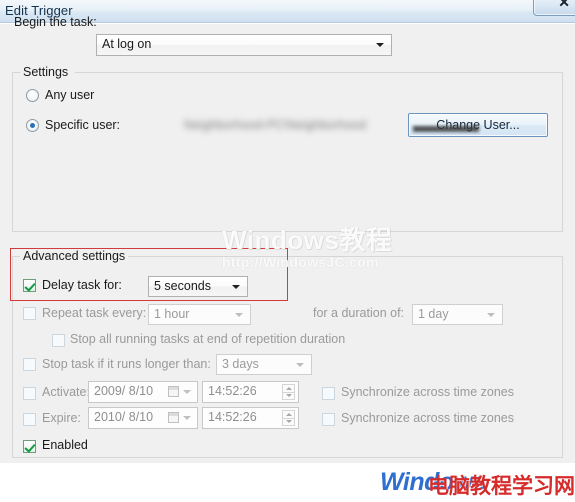  I want to click on radio-any-user, so click(32, 95).